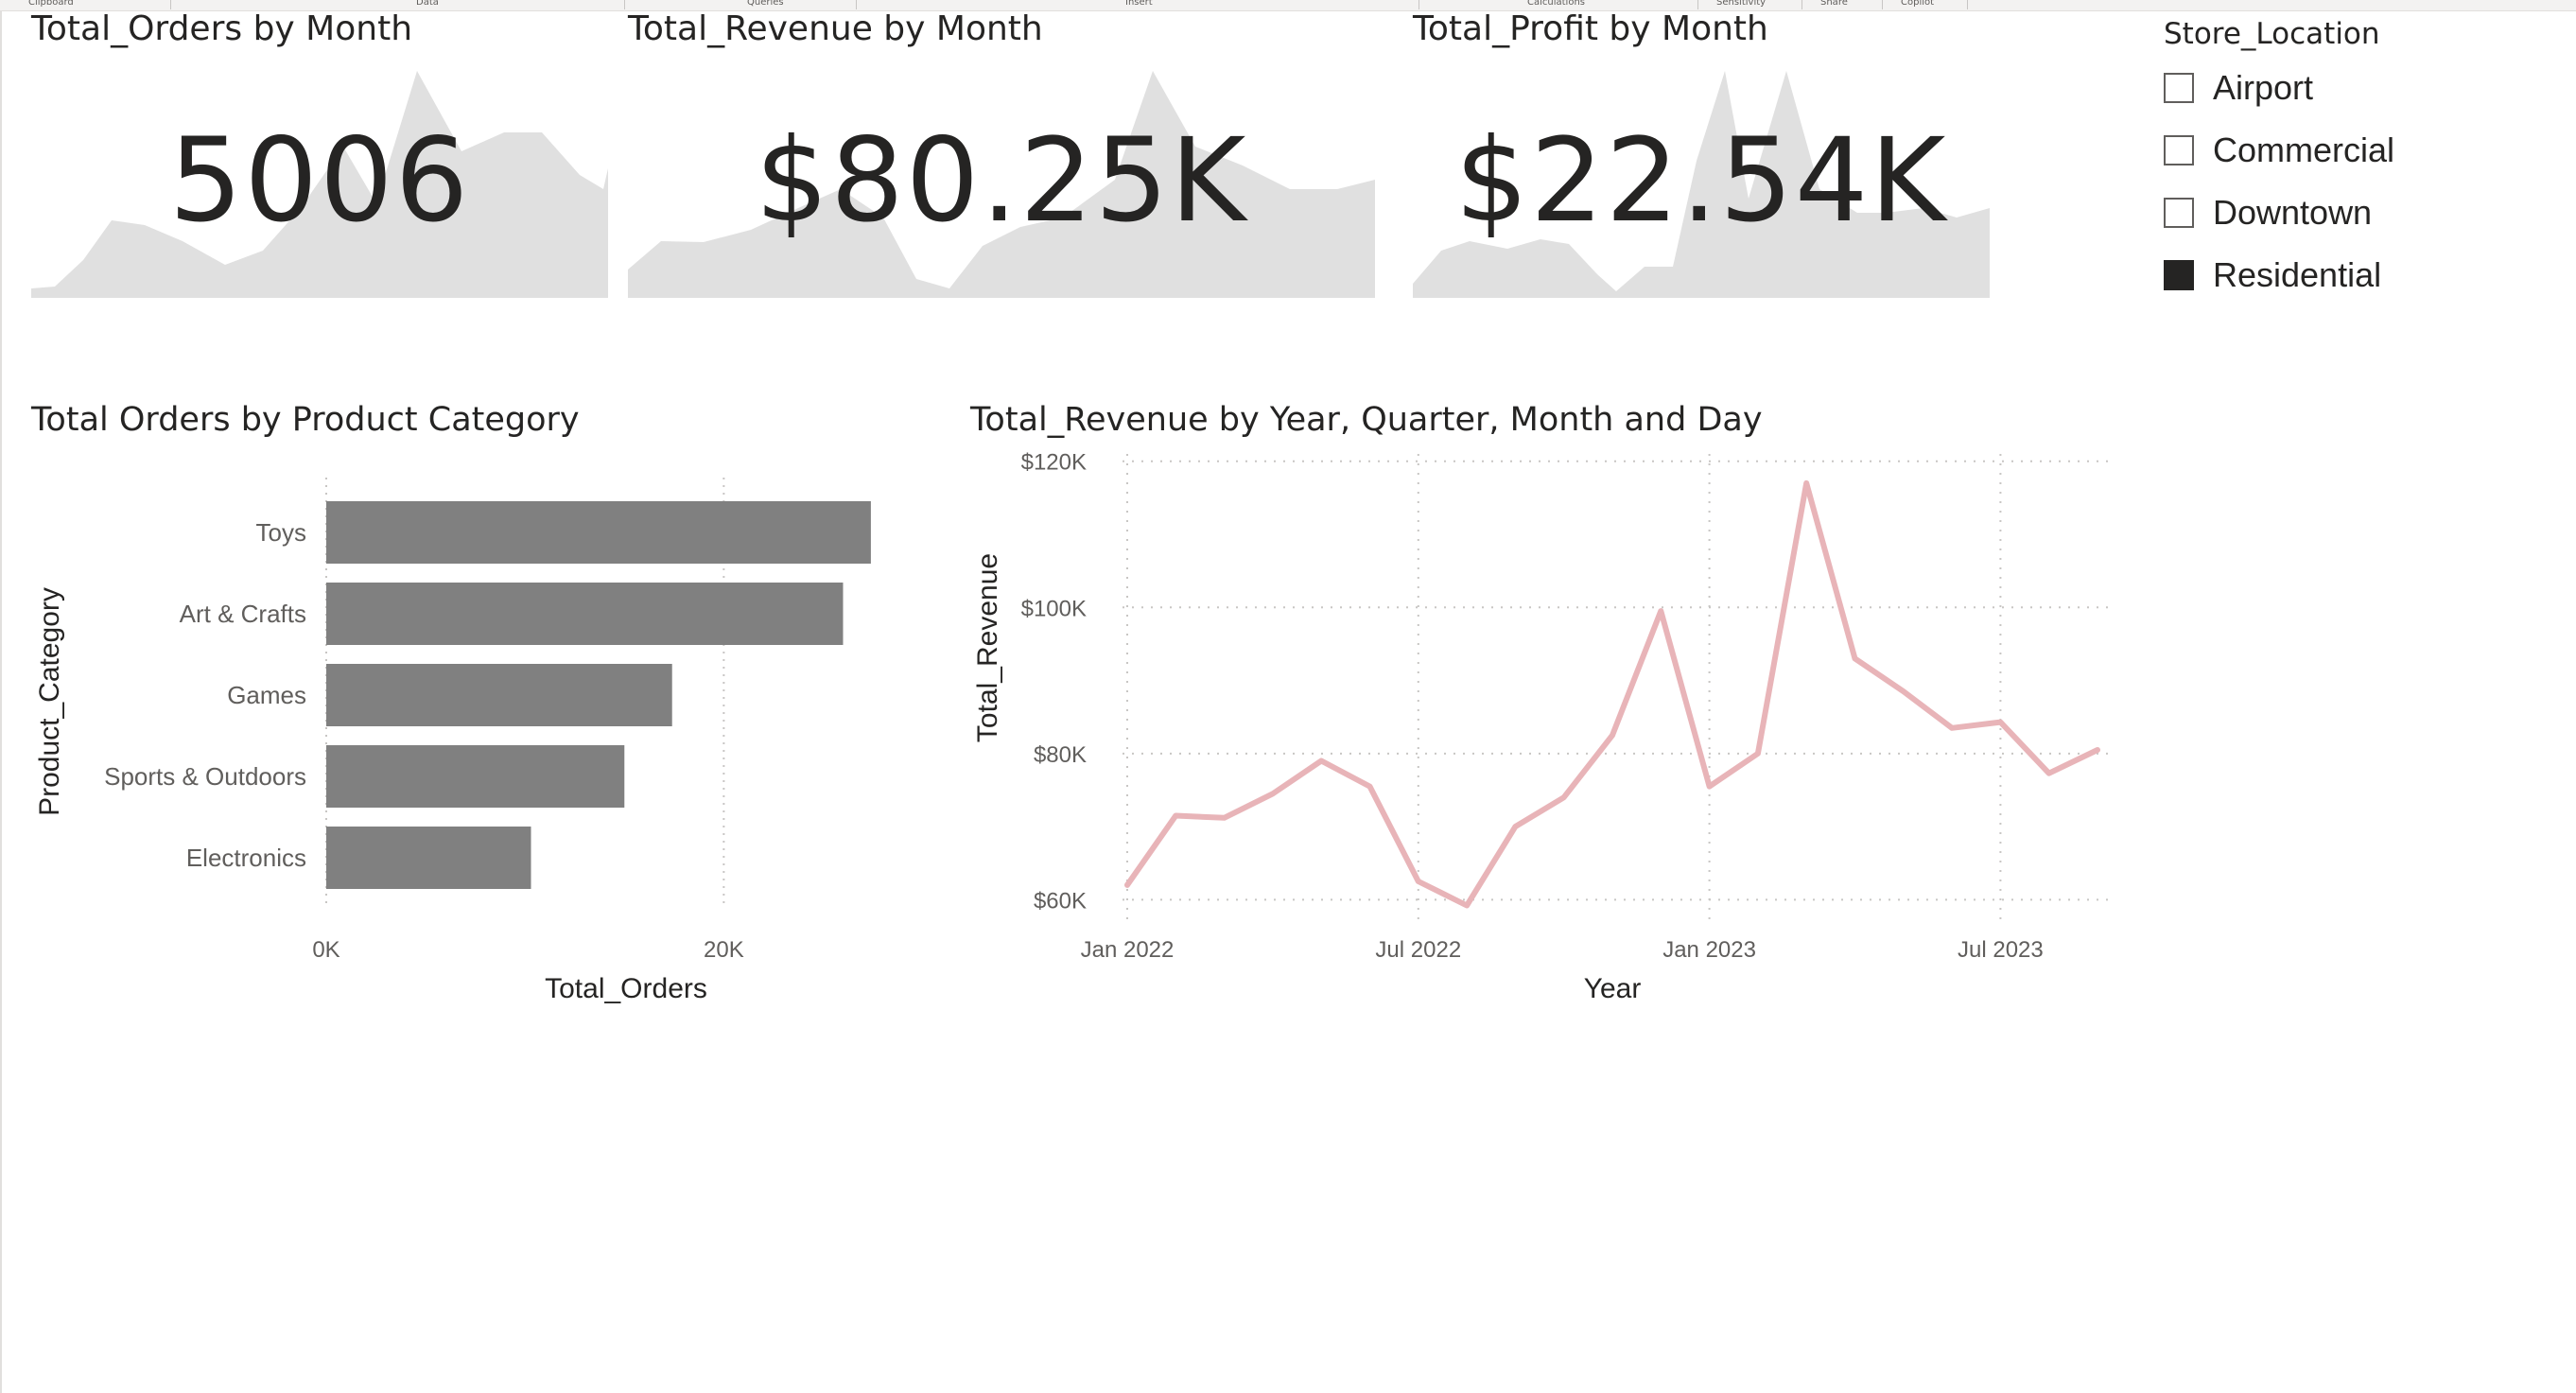  I want to click on ribbon-group-clipboard: Clipboard, so click(51, 4).